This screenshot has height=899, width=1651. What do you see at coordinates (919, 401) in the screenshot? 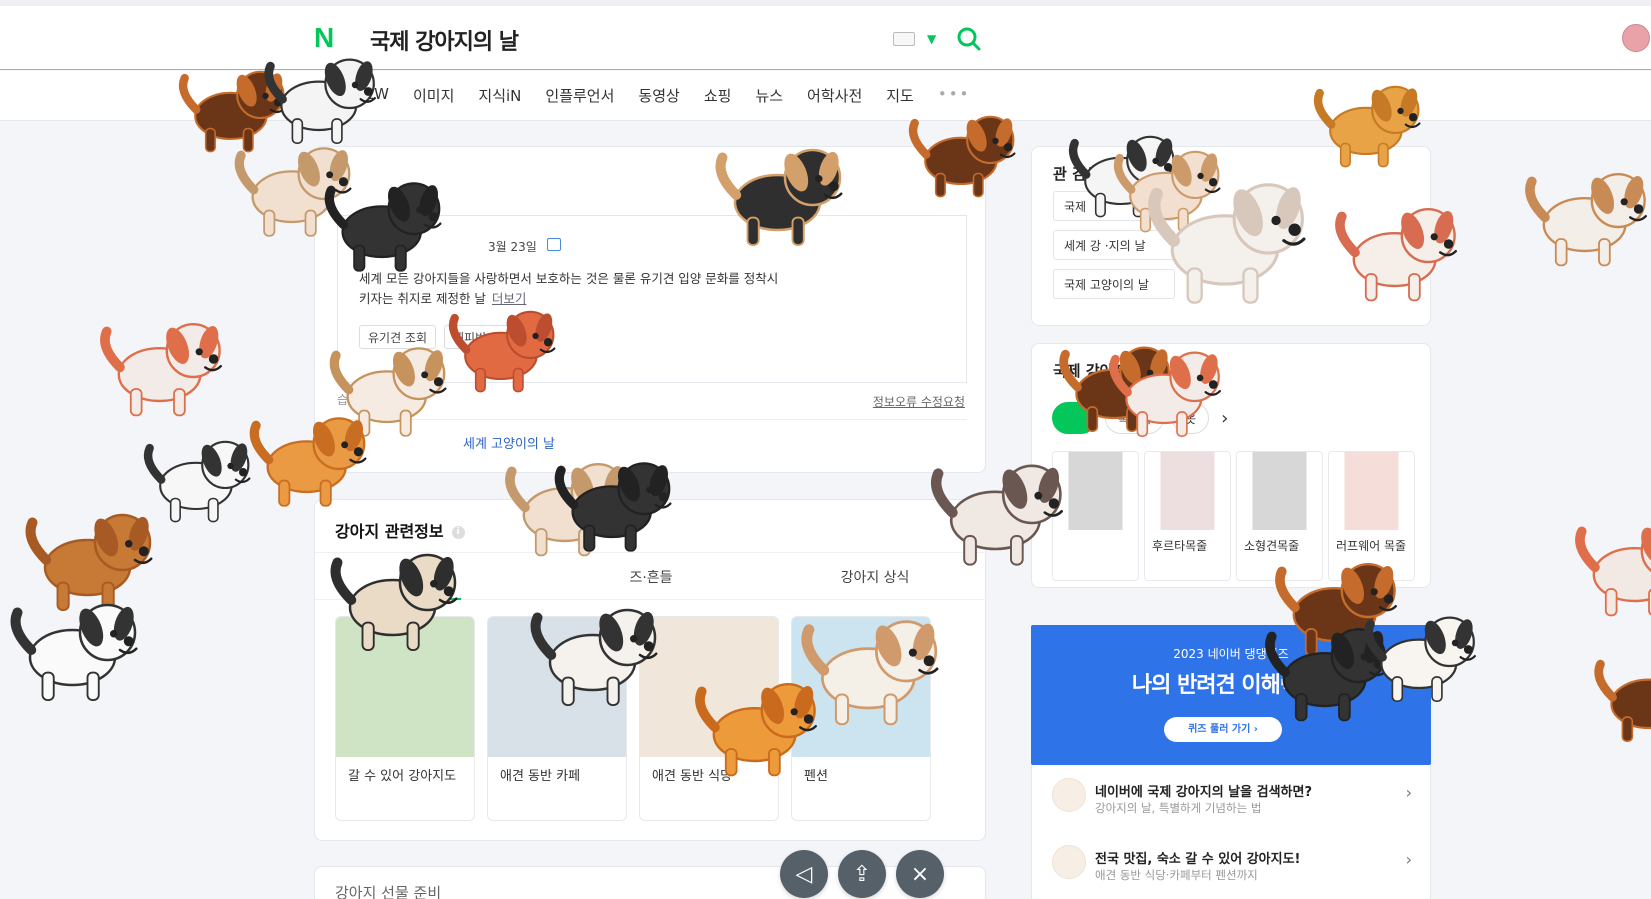
I see `report-link: 정보오류 수정요청` at bounding box center [919, 401].